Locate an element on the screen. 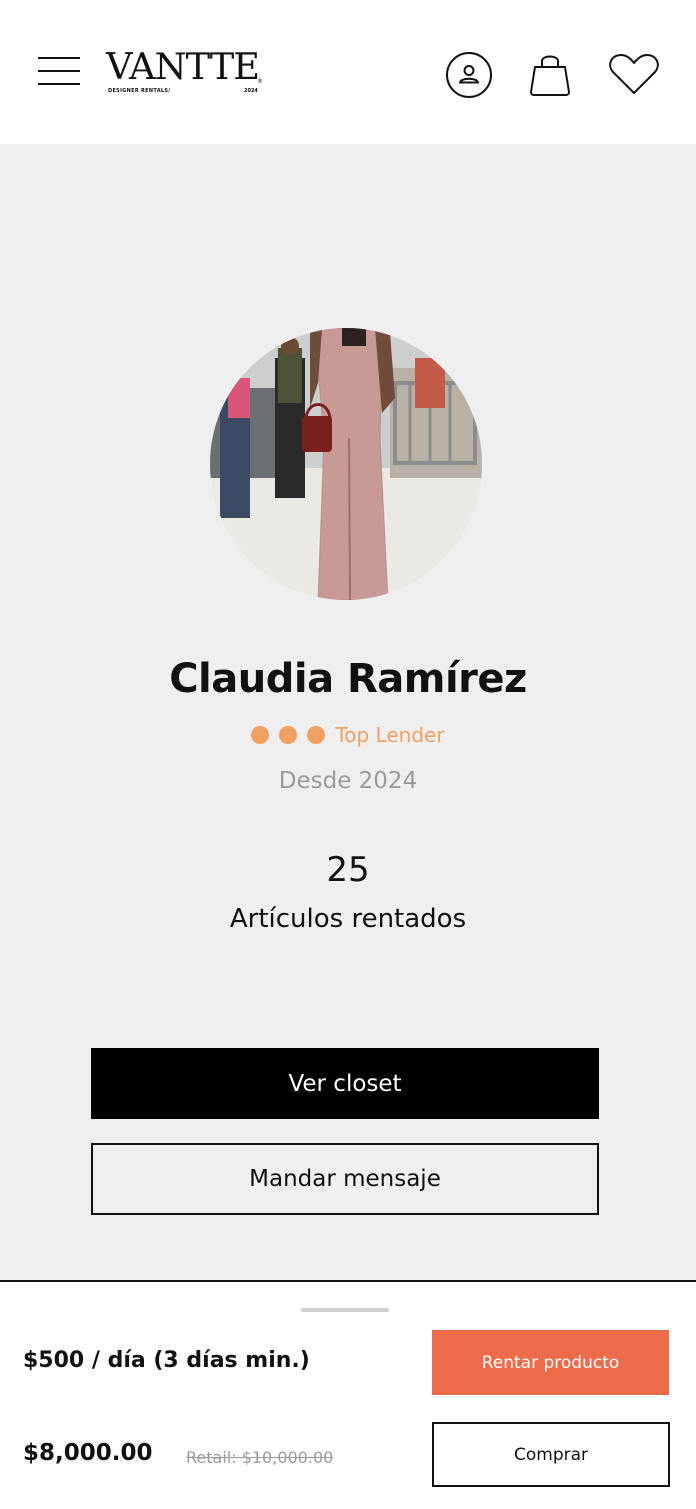 This screenshot has height=1509, width=696. rent-price: $500 / día (3 días min.) is located at coordinates (166, 1360).